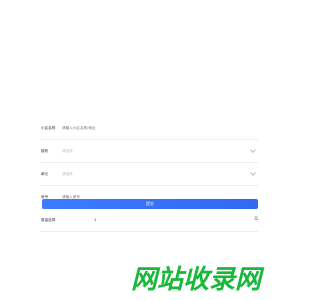 This screenshot has height=300, width=320. I want to click on community-row: 小区名称, so click(149, 128).